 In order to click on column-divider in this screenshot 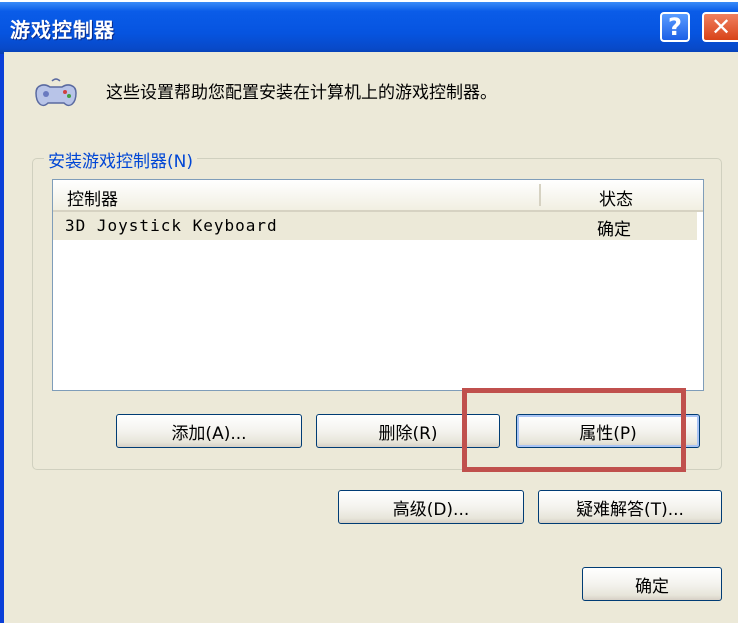, I will do `click(540, 195)`.